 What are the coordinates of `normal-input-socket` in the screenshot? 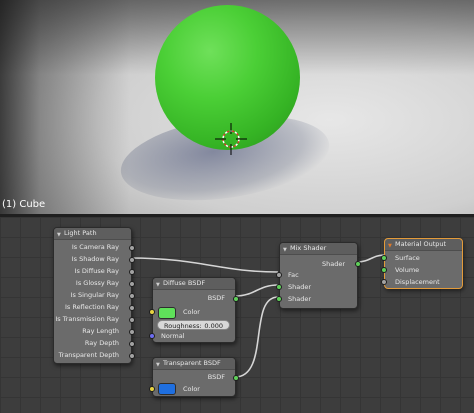 It's located at (152, 336).